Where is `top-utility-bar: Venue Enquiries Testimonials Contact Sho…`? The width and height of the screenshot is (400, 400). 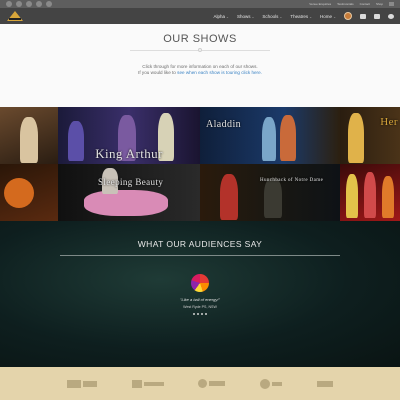 top-utility-bar: Venue Enquiries Testimonials Contact Sho… is located at coordinates (200, 4).